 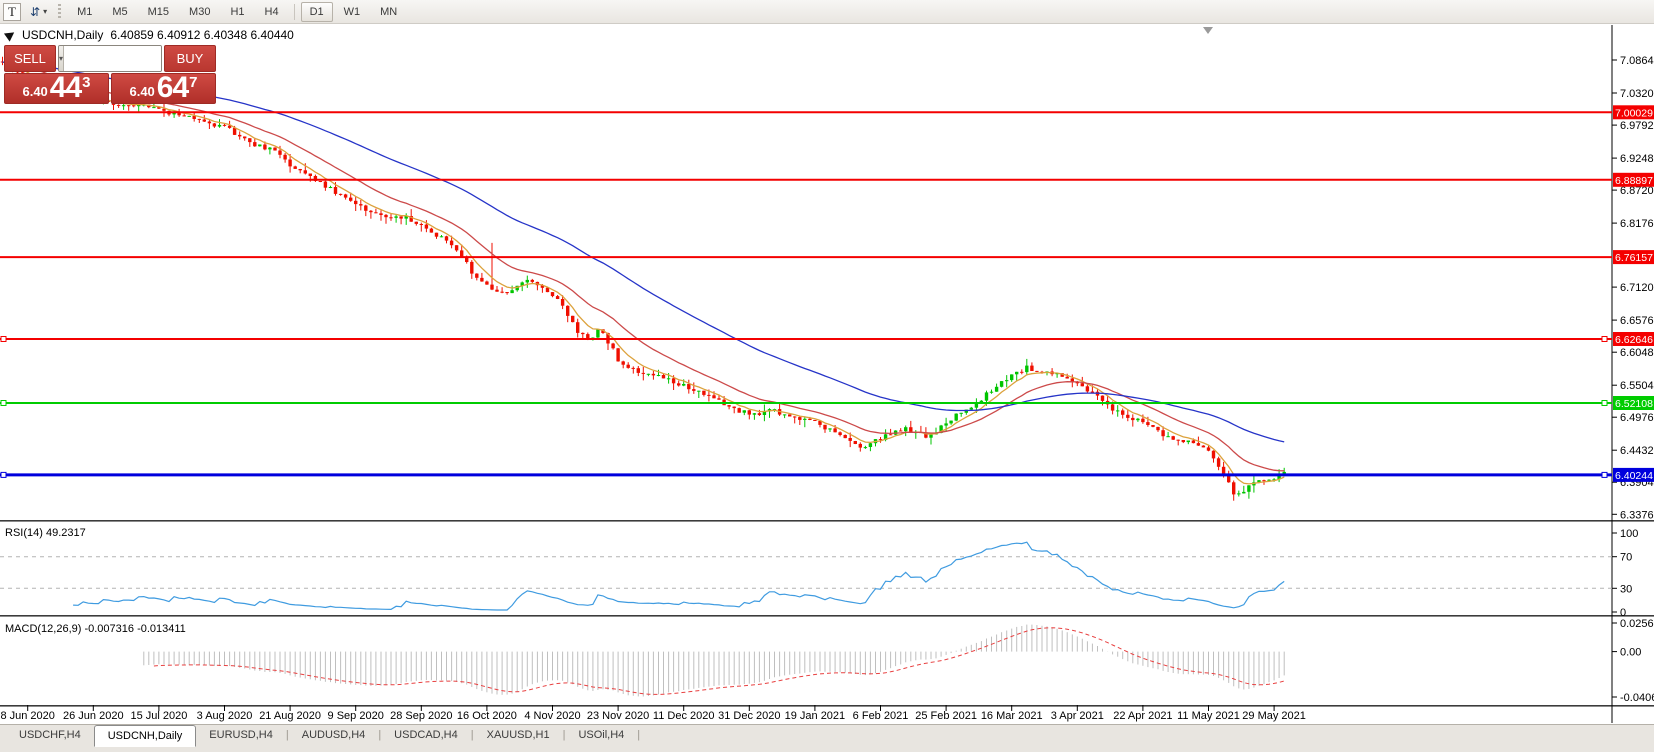 What do you see at coordinates (110, 74) in the screenshot?
I see `one-click-trading-panel: SELL ▾ ▴ BUY 6.40 44 3 6.40 64 7` at bounding box center [110, 74].